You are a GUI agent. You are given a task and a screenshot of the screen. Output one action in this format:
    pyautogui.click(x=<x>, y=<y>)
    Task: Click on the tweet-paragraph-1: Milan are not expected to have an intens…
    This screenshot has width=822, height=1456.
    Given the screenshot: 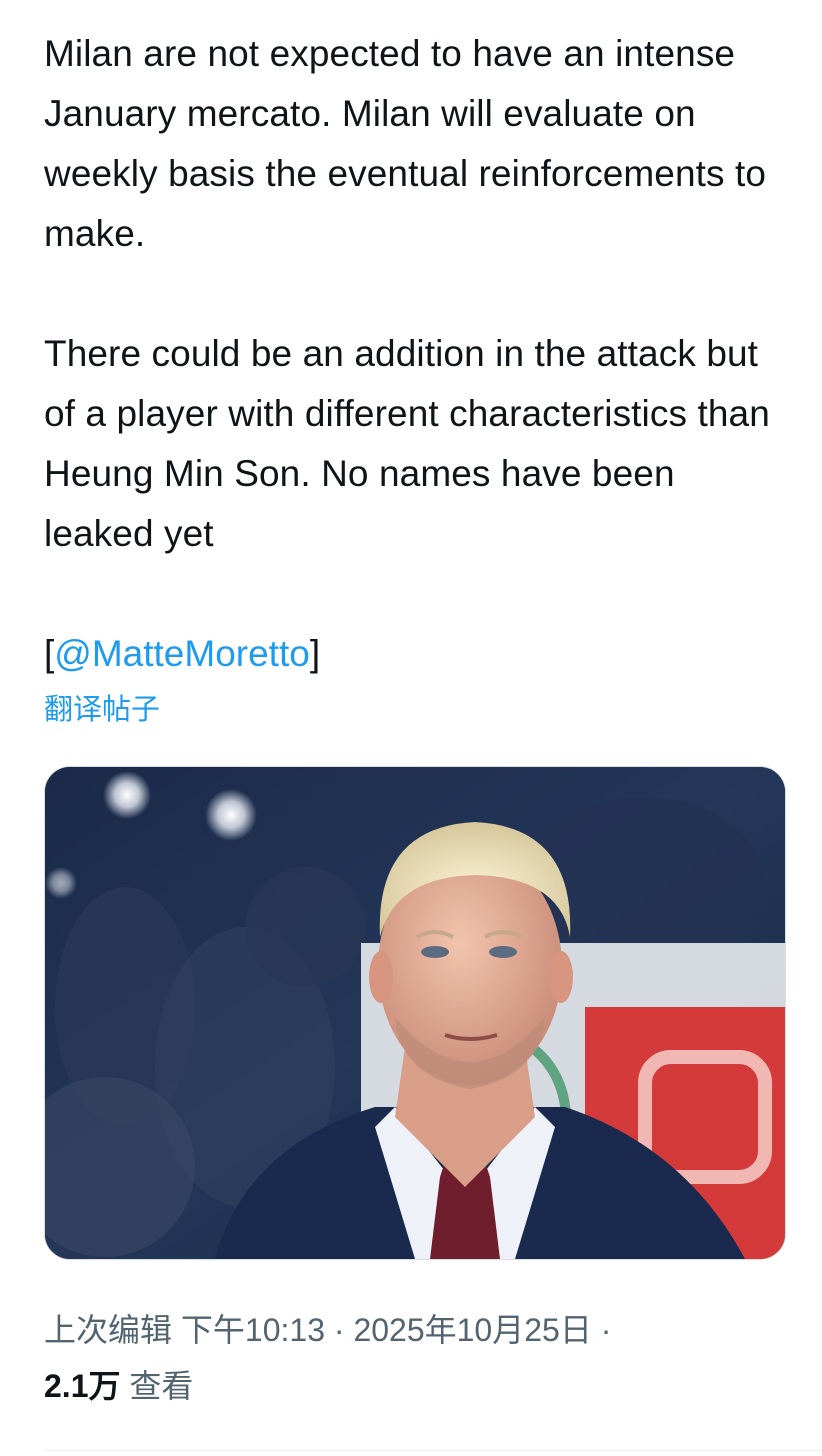 What is the action you would take?
    pyautogui.click(x=405, y=143)
    